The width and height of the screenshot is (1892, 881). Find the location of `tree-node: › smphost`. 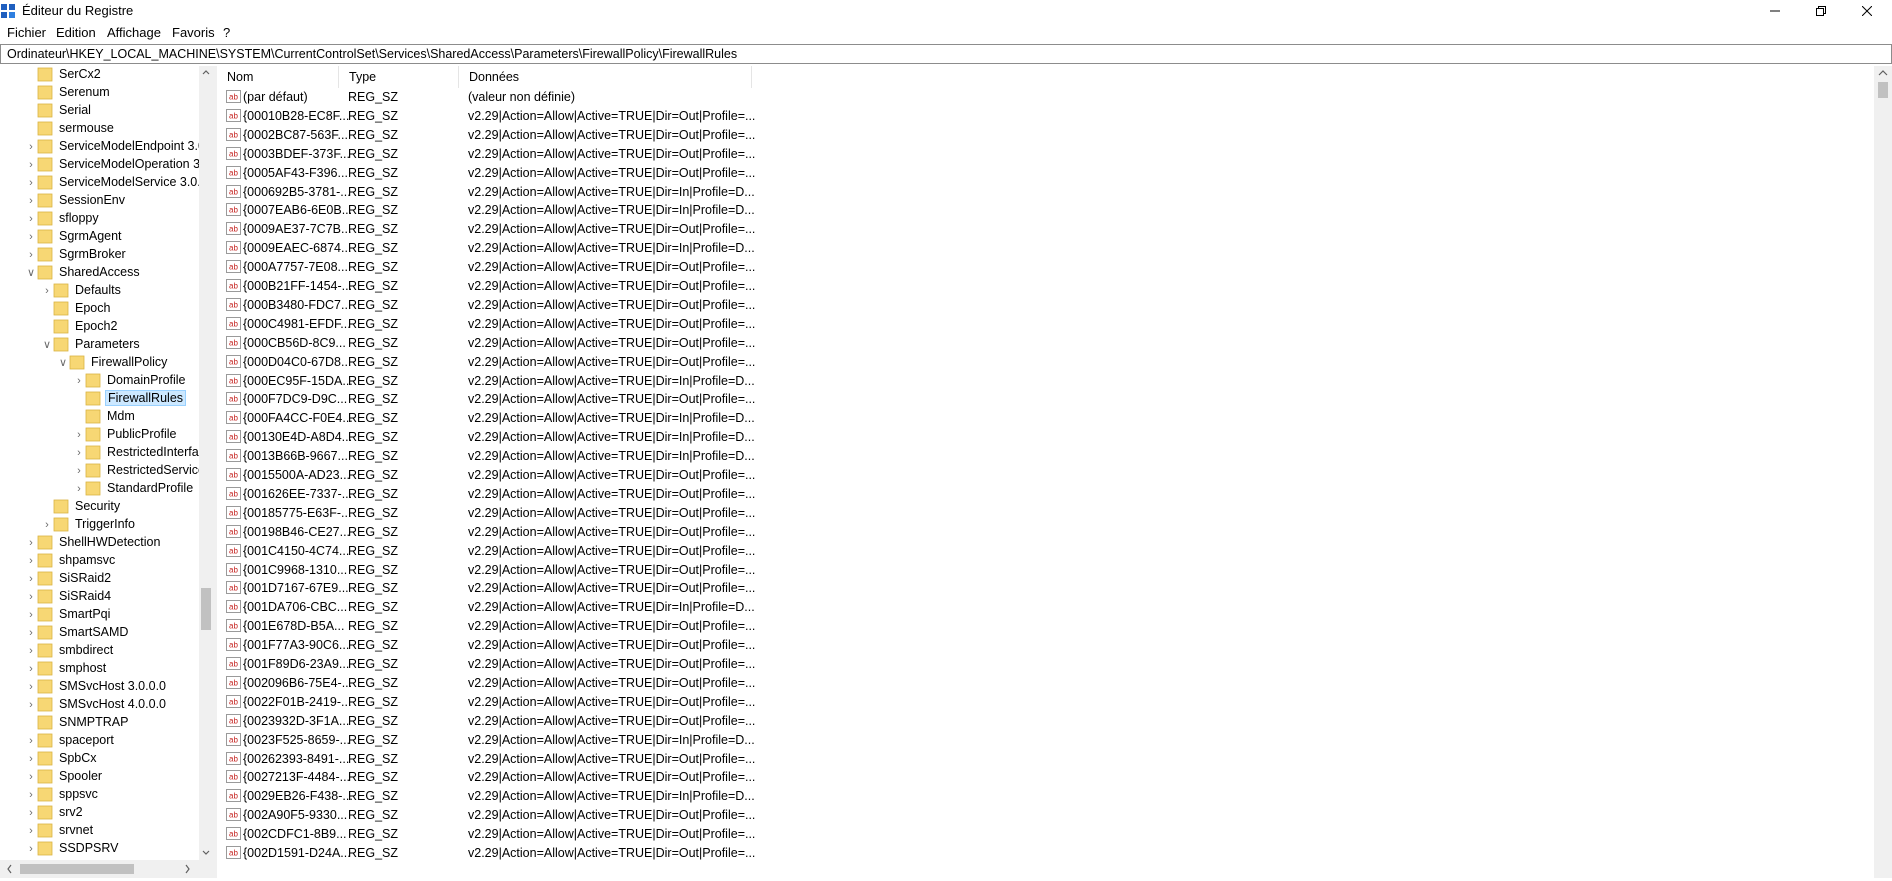

tree-node: › smphost is located at coordinates (99, 669).